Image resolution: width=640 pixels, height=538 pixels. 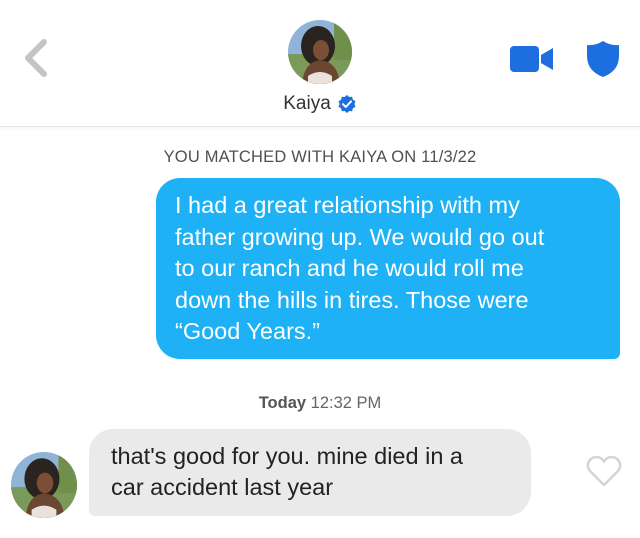 I want to click on video-camera-icon, so click(x=531, y=59).